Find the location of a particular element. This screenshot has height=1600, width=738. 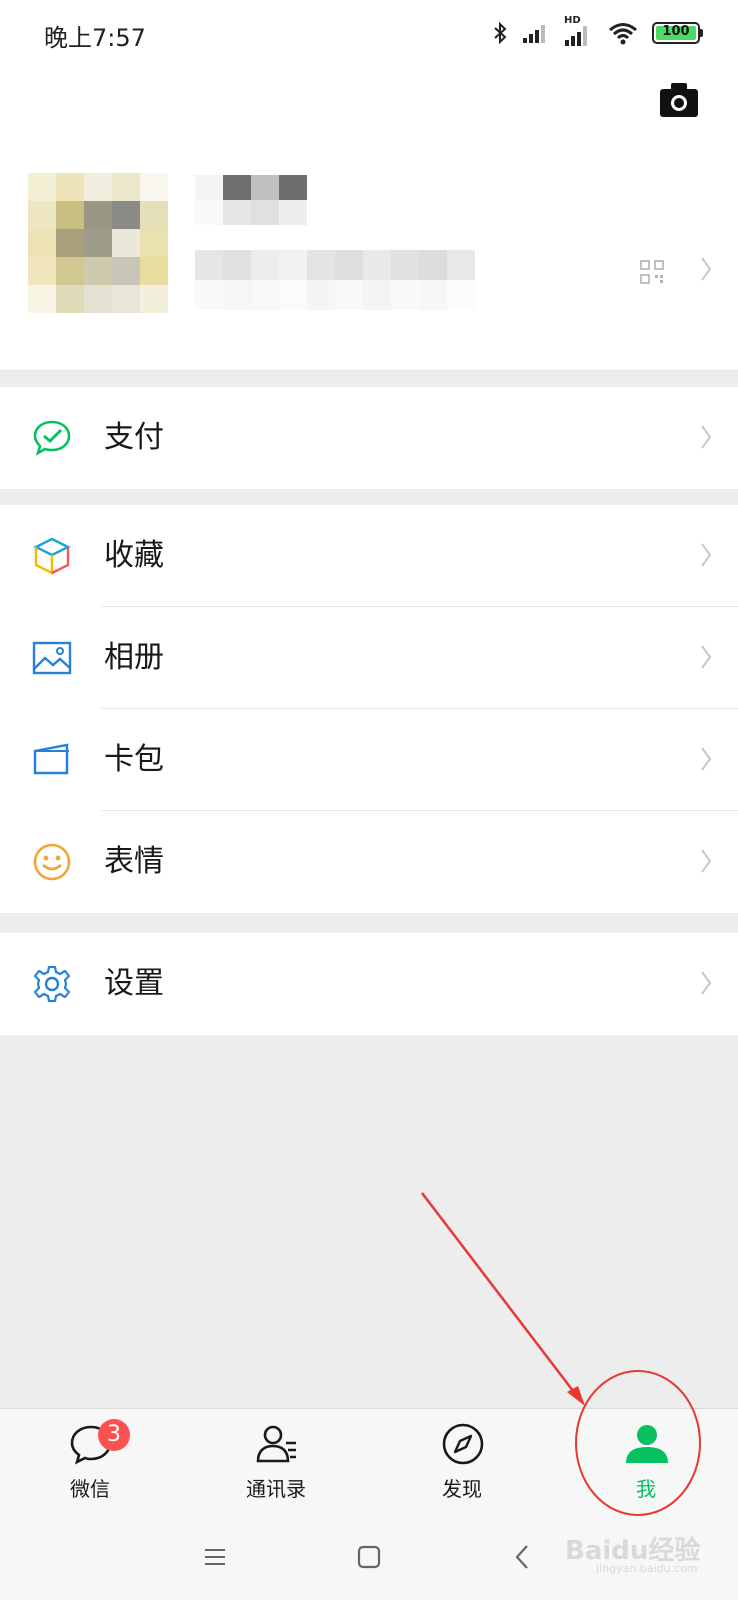

battery-indicator: 100 is located at coordinates (677, 33).